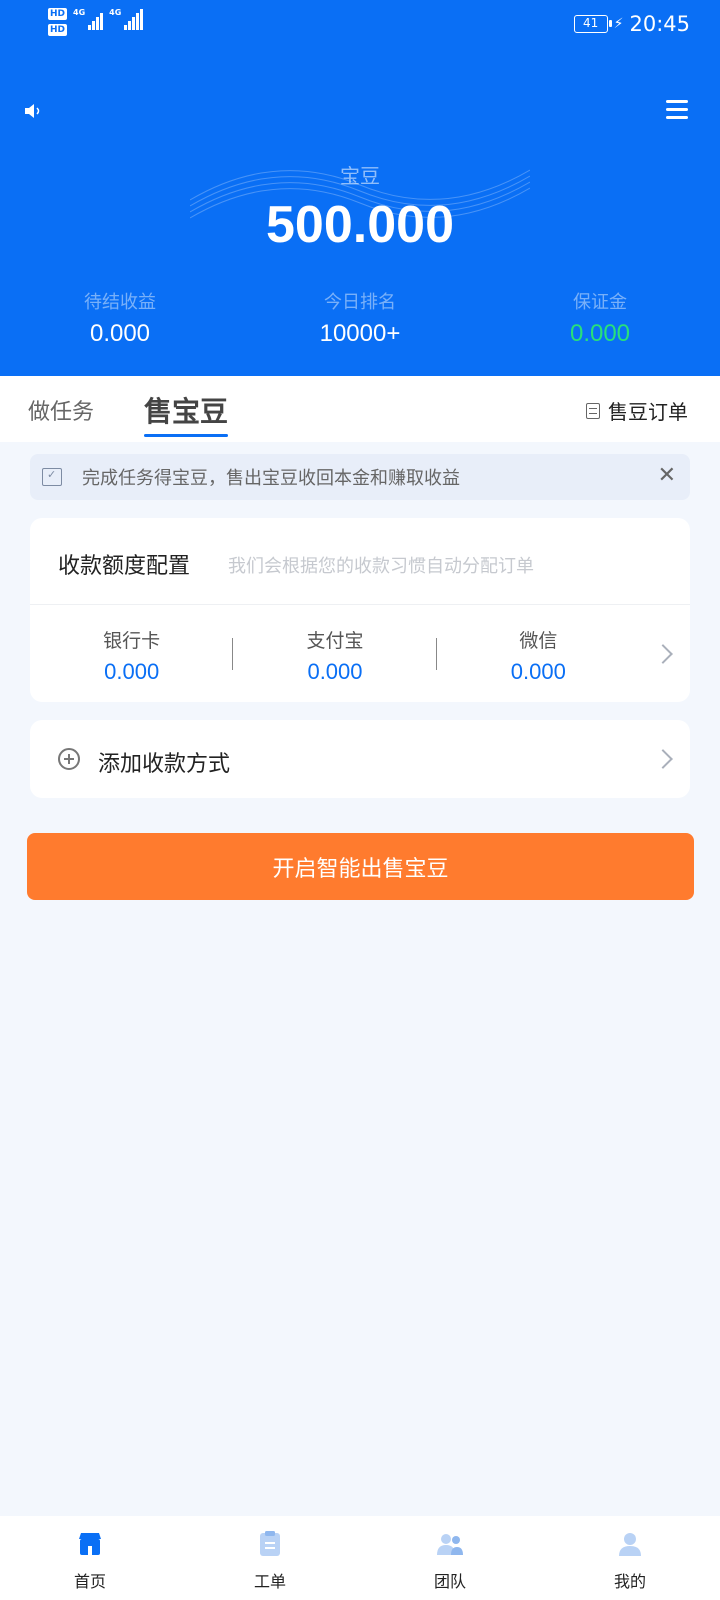  Describe the element at coordinates (629, 1581) in the screenshot. I see `nav-label: 我的` at that location.